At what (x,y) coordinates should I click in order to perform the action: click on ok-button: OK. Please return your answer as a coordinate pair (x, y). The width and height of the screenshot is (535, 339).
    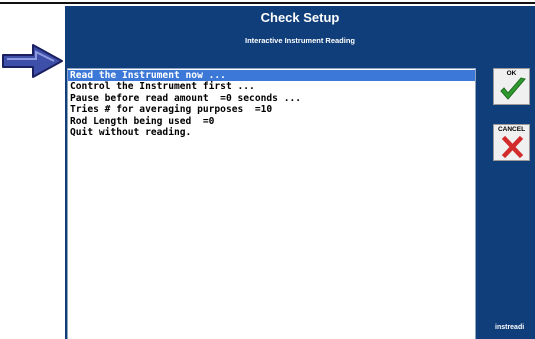
    Looking at the image, I should click on (511, 86).